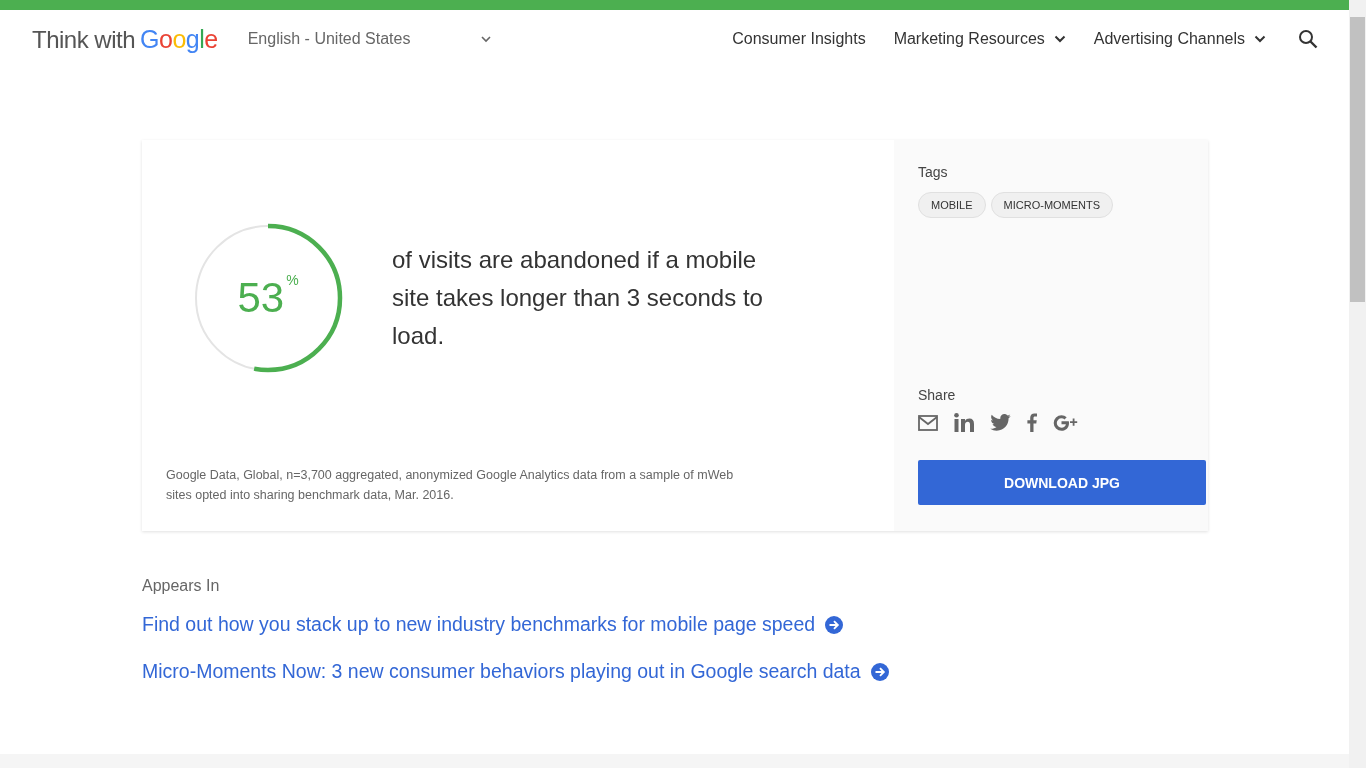 This screenshot has width=1366, height=768. I want to click on section-heading: Appears In, so click(181, 586).